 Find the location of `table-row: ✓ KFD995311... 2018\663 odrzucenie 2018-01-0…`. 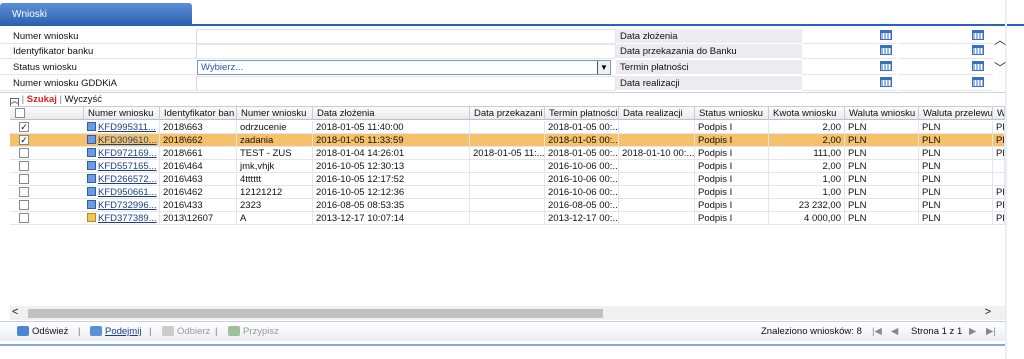

table-row: ✓ KFD995311... 2018\663 odrzucenie 2018-01-0… is located at coordinates (507, 127).